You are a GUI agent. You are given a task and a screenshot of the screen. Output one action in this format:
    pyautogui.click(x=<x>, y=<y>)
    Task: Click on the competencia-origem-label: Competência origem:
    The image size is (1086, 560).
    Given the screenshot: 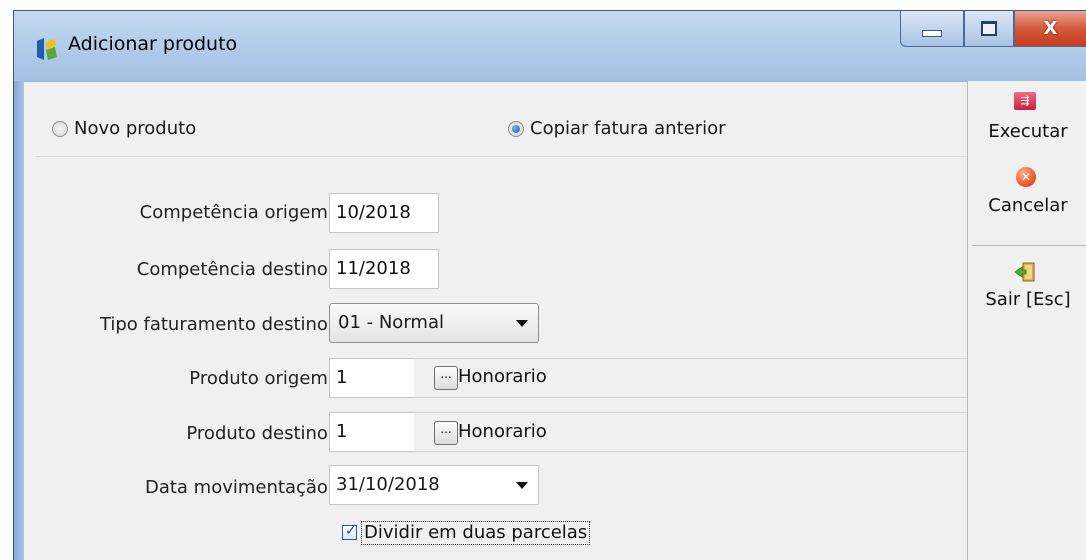 What is the action you would take?
    pyautogui.click(x=236, y=212)
    